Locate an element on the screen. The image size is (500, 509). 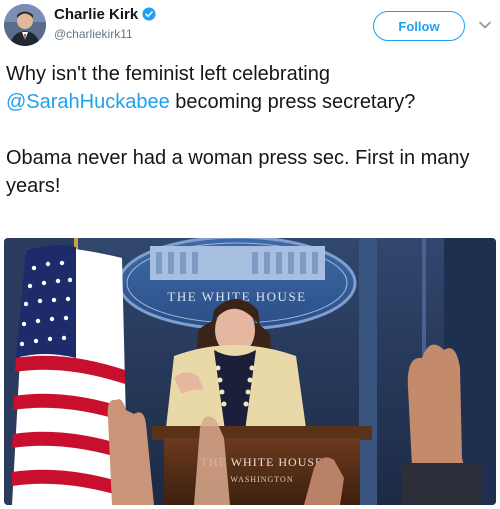
author-handle: @charliekirk11 is located at coordinates (93, 34).